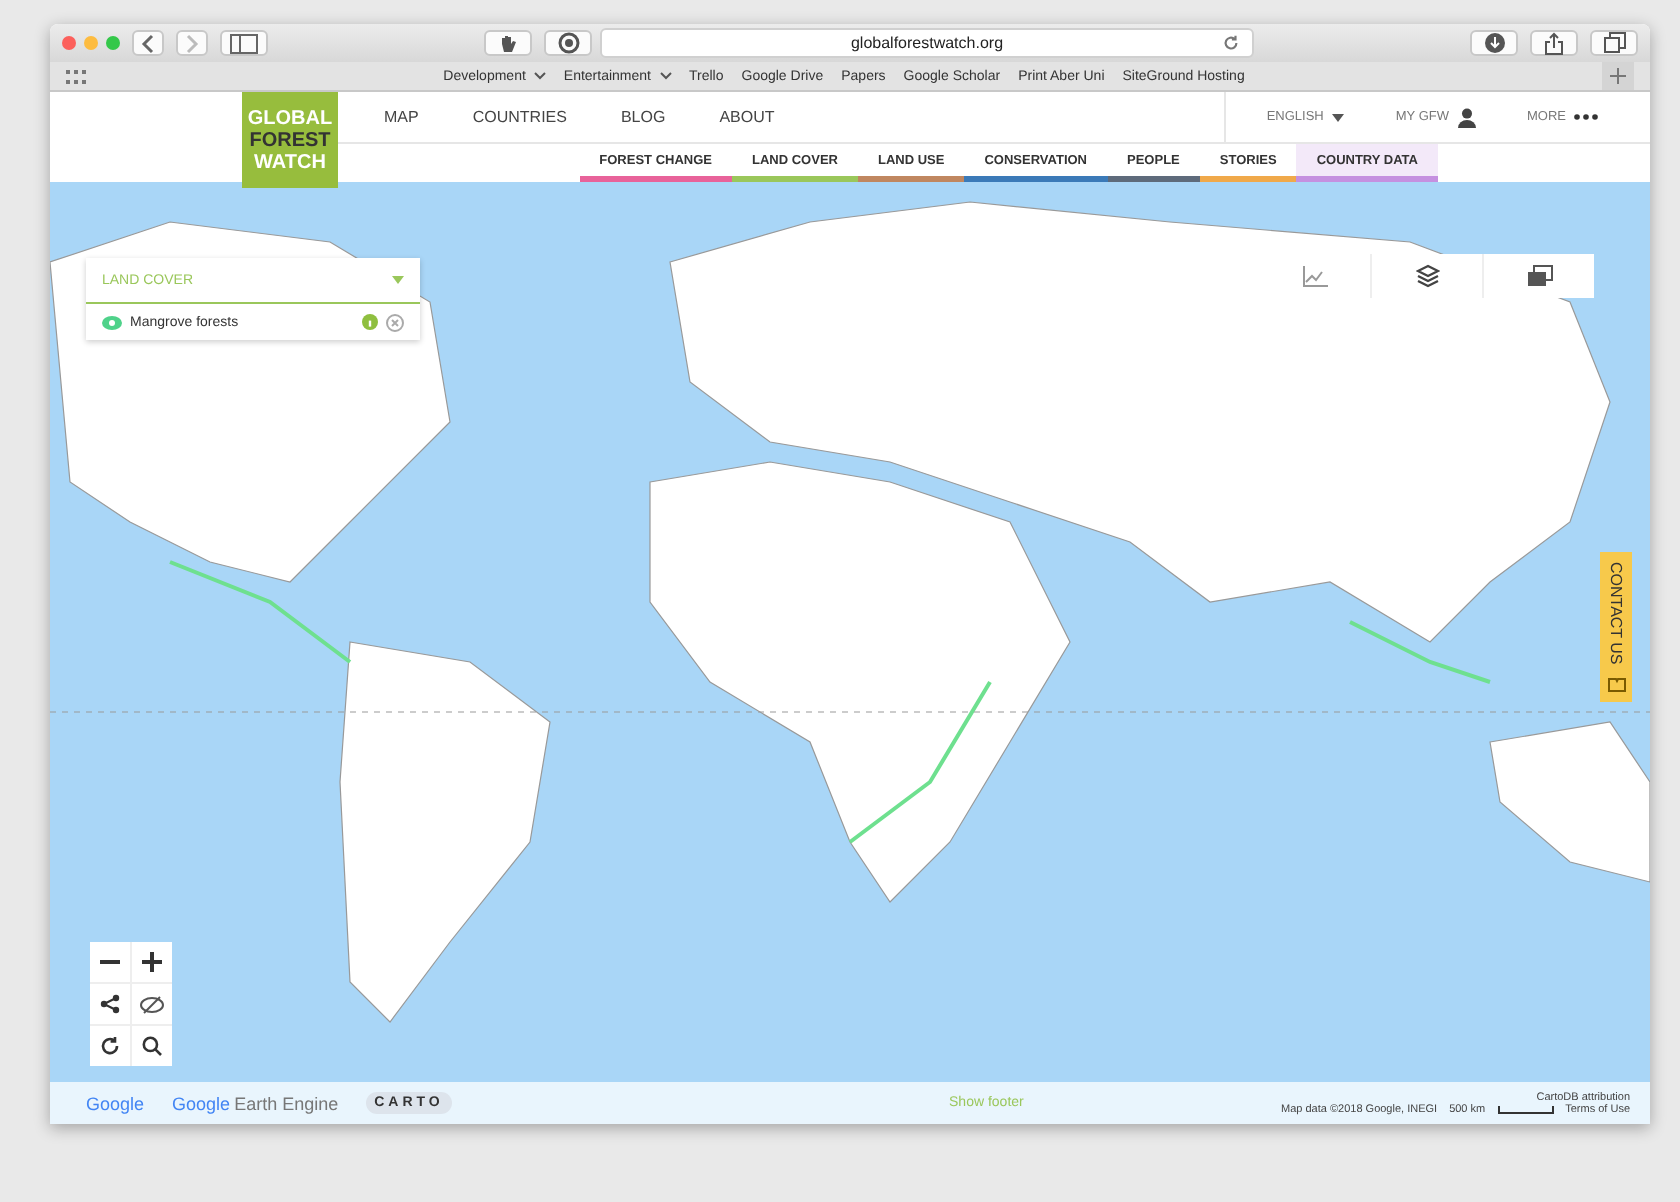  I want to click on downloads-button, so click(1494, 43).